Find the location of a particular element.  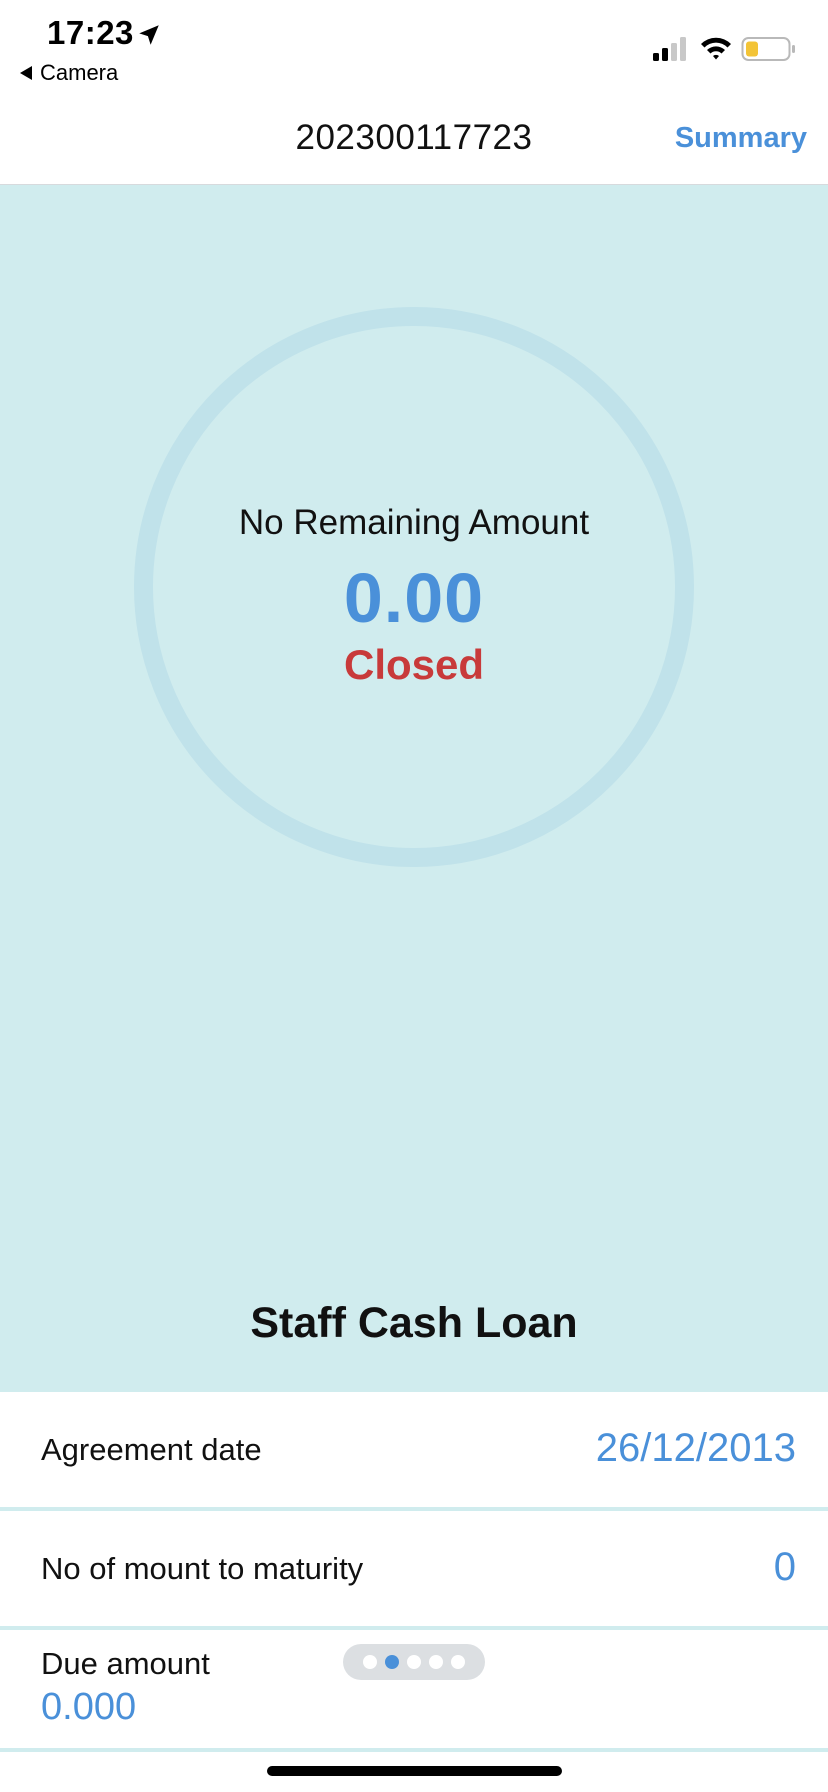

location-arrow-icon is located at coordinates (149, 35).